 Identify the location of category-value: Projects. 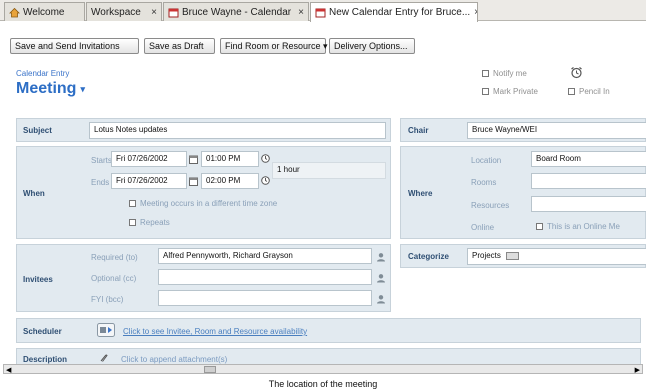
(486, 255).